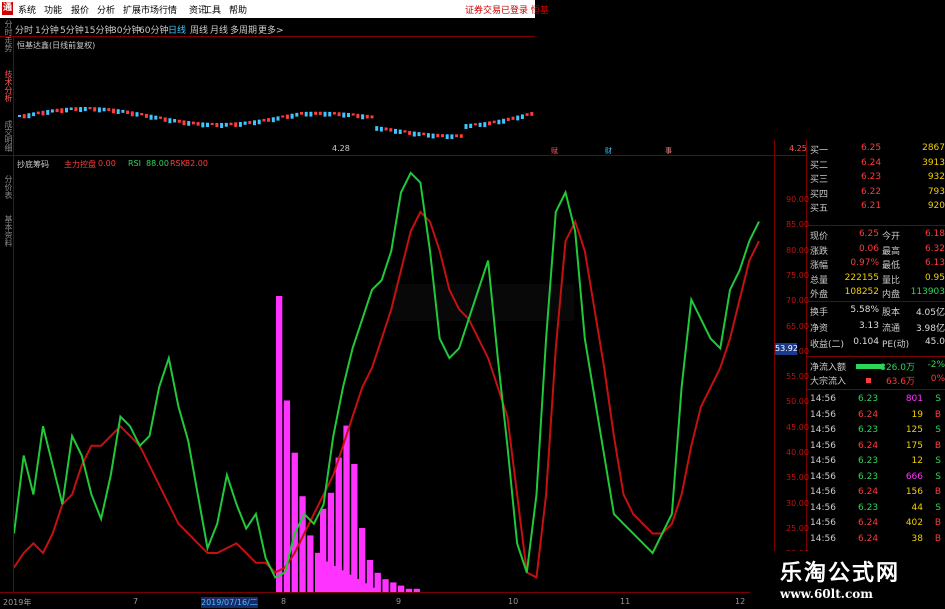 The image size is (945, 609). What do you see at coordinates (819, 266) in the screenshot?
I see `stat-label: 涨幅` at bounding box center [819, 266].